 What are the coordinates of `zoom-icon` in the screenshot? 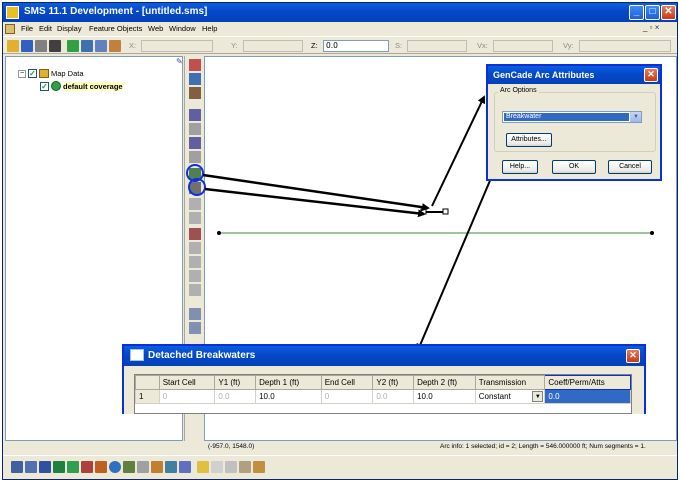 It's located at (87, 46).